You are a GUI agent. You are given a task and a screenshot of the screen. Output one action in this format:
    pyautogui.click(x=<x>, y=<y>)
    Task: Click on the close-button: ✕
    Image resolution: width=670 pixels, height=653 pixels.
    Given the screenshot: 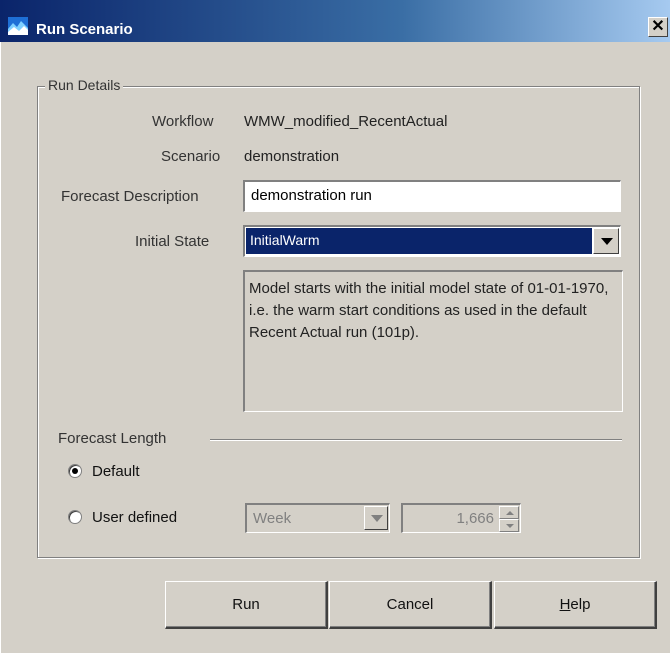 What is the action you would take?
    pyautogui.click(x=658, y=27)
    